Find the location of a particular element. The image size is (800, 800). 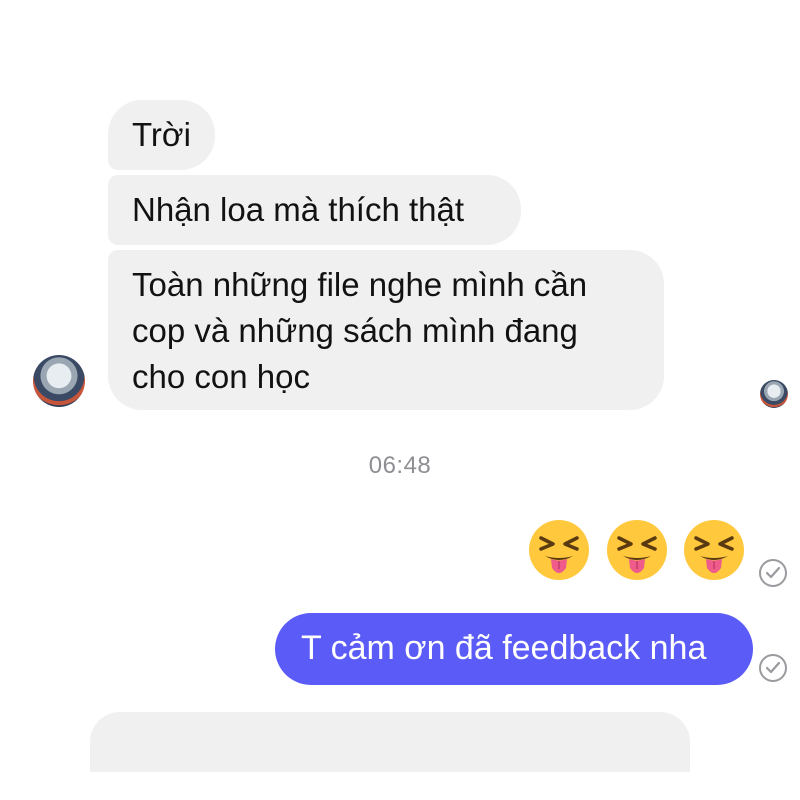

sender-avatar is located at coordinates (59, 381).